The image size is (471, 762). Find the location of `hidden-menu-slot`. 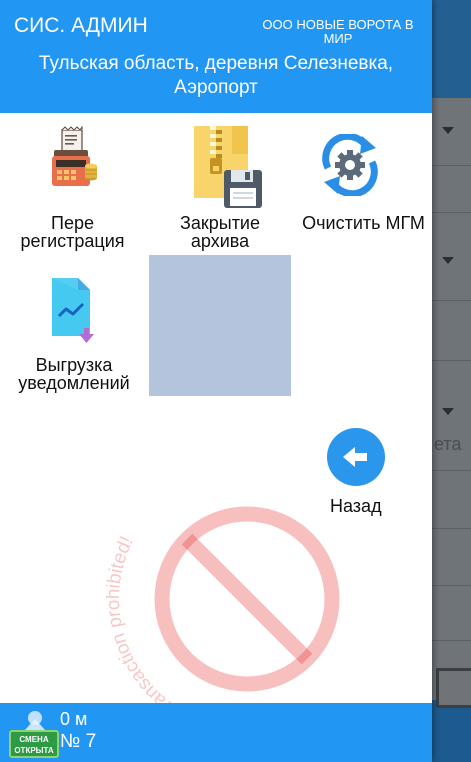

hidden-menu-slot is located at coordinates (220, 325).